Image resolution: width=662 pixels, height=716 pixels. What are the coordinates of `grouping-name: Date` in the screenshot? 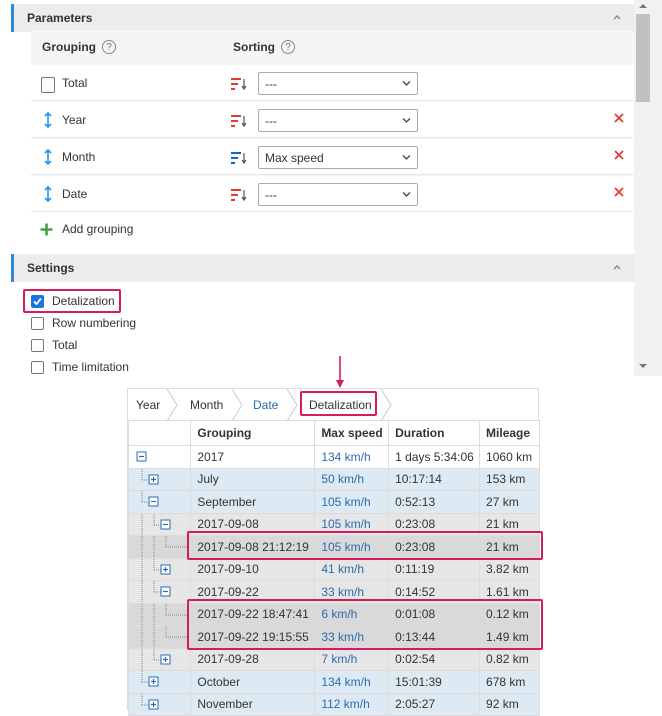 It's located at (75, 194).